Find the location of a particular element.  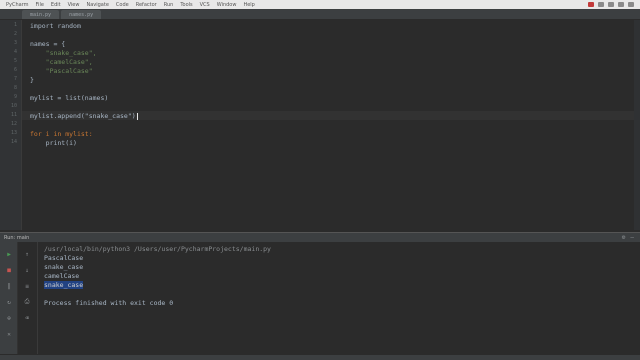

scroll-up-icon: ↑ is located at coordinates (27, 254).